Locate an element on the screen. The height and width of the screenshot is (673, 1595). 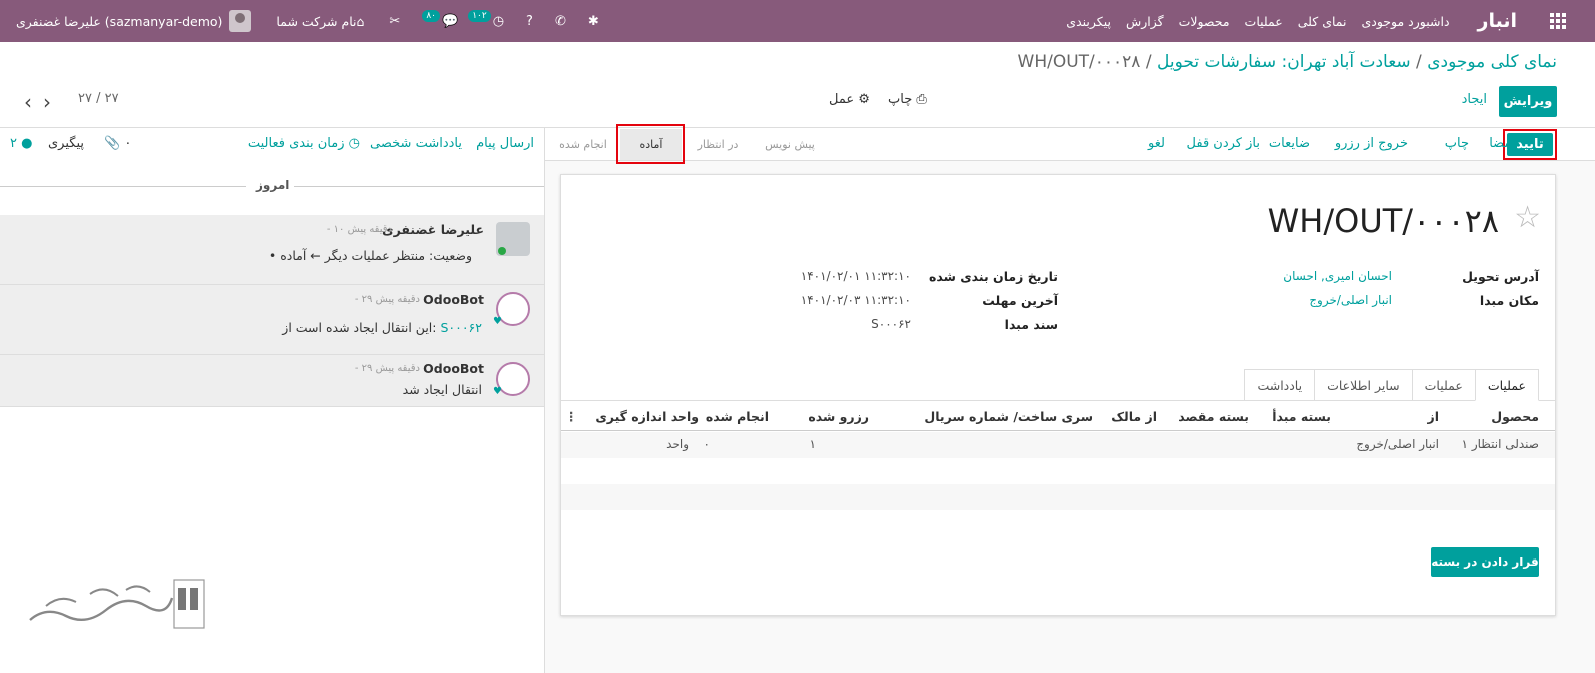
divider is located at coordinates (797, 127).